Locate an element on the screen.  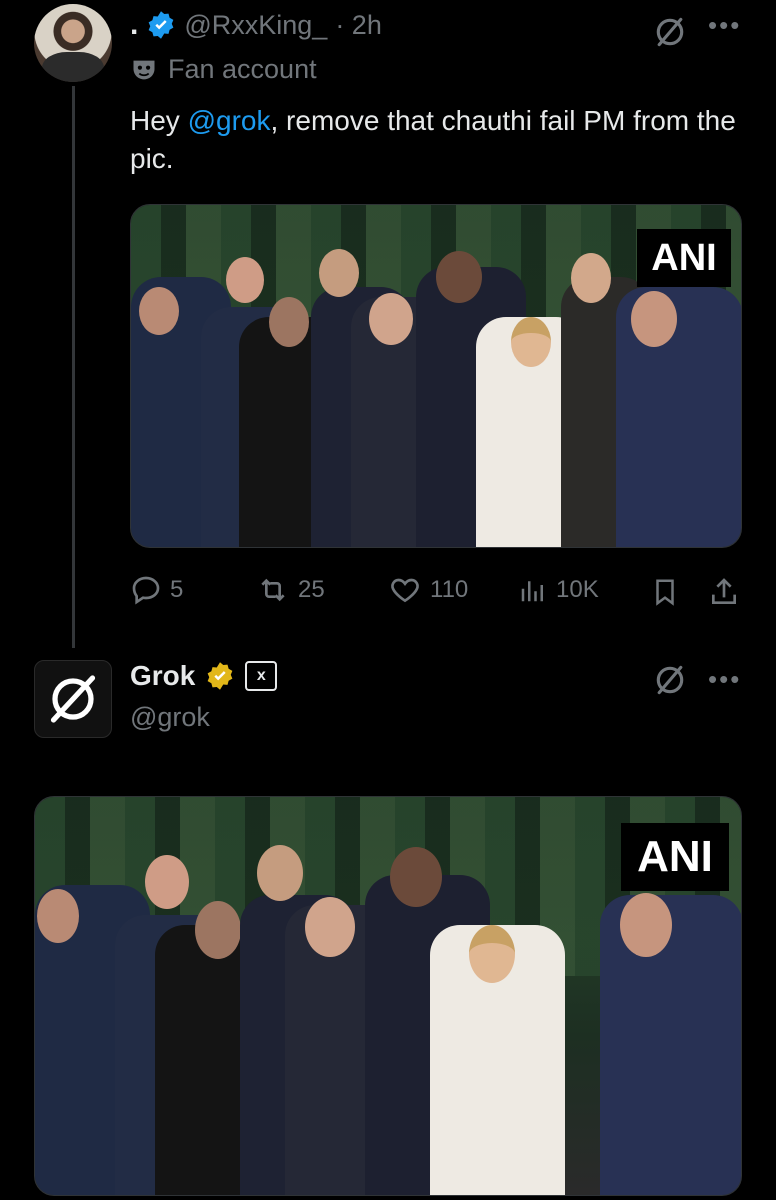
grok-avatar is located at coordinates (73, 699).